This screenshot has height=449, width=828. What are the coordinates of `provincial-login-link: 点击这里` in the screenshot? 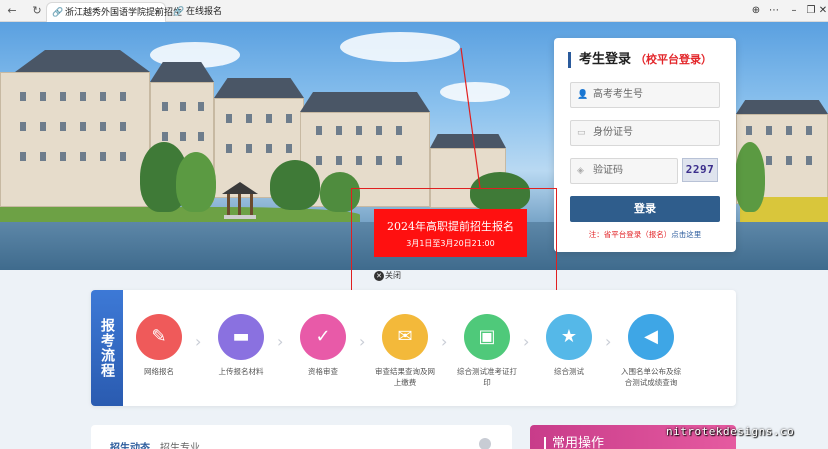 It's located at (686, 234).